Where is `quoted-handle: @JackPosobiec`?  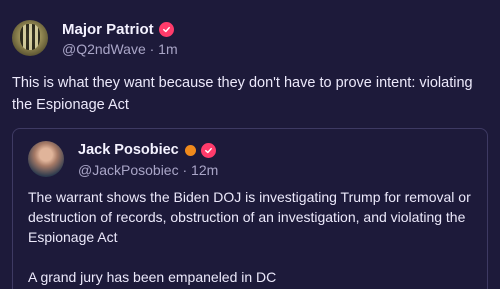 quoted-handle: @JackPosobiec is located at coordinates (128, 170).